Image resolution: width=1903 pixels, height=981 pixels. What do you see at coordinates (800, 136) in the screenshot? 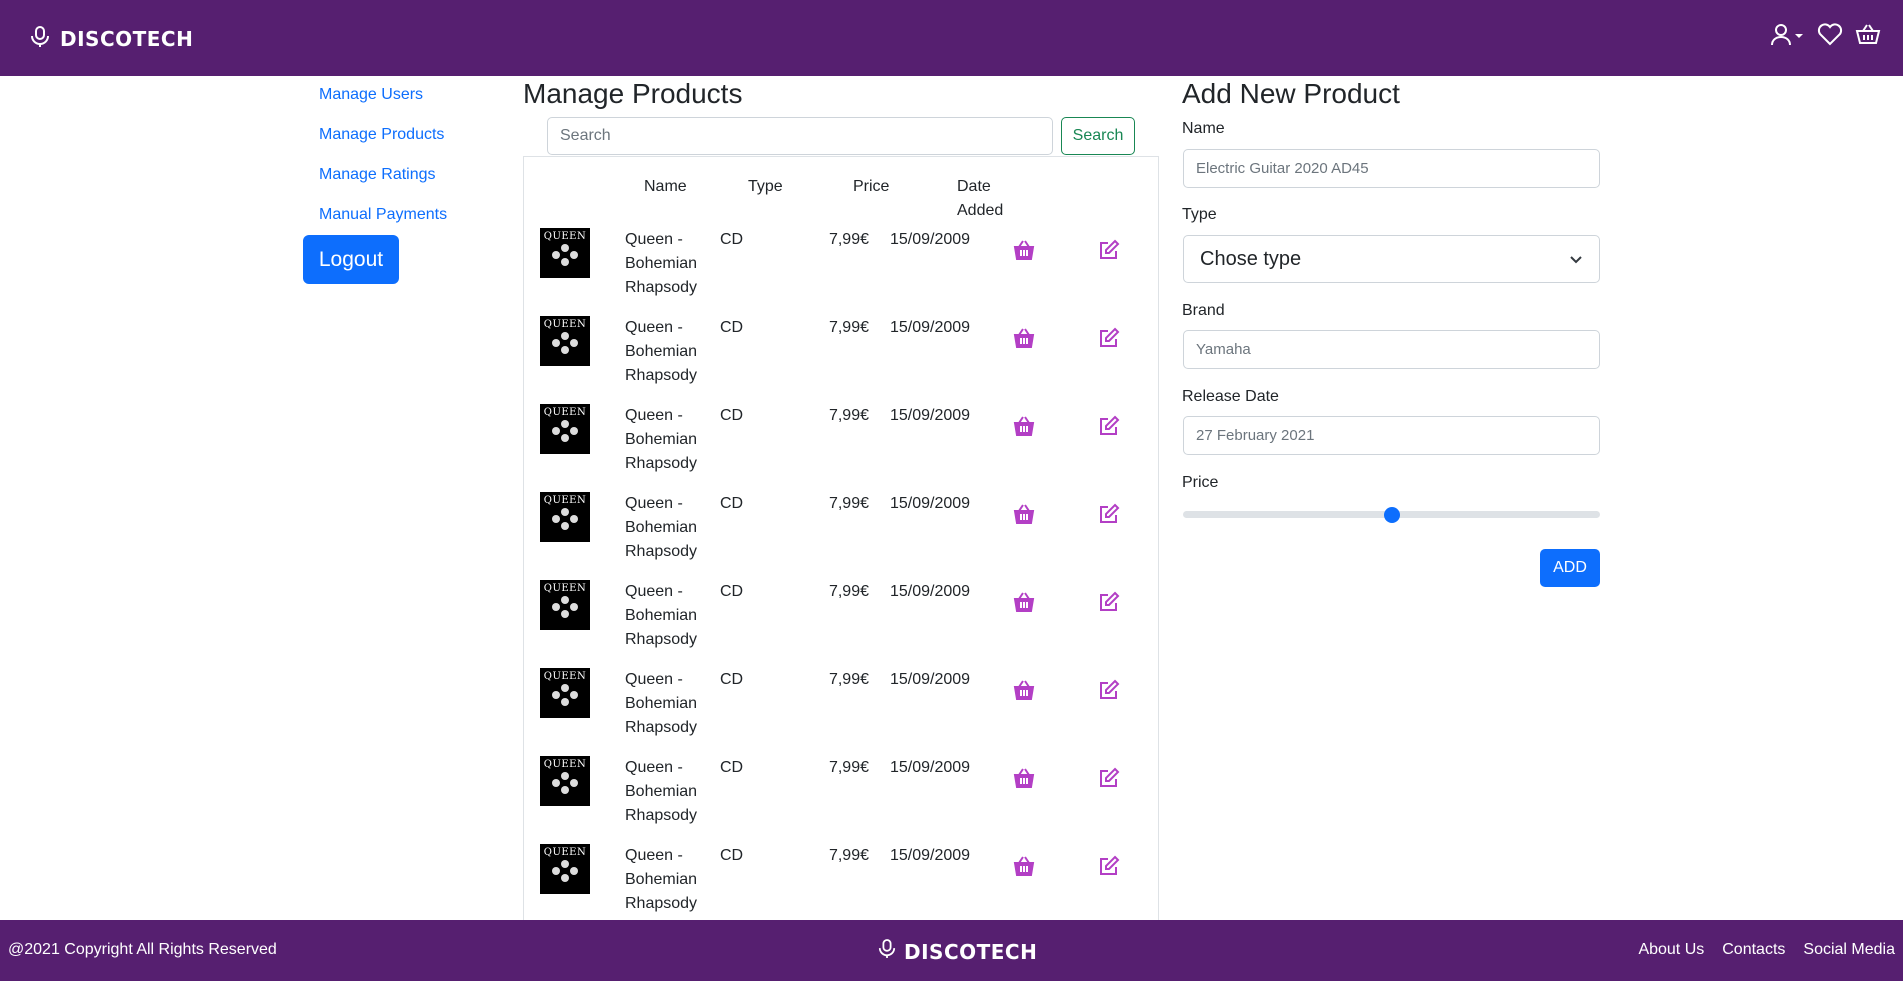
I see `search-input` at bounding box center [800, 136].